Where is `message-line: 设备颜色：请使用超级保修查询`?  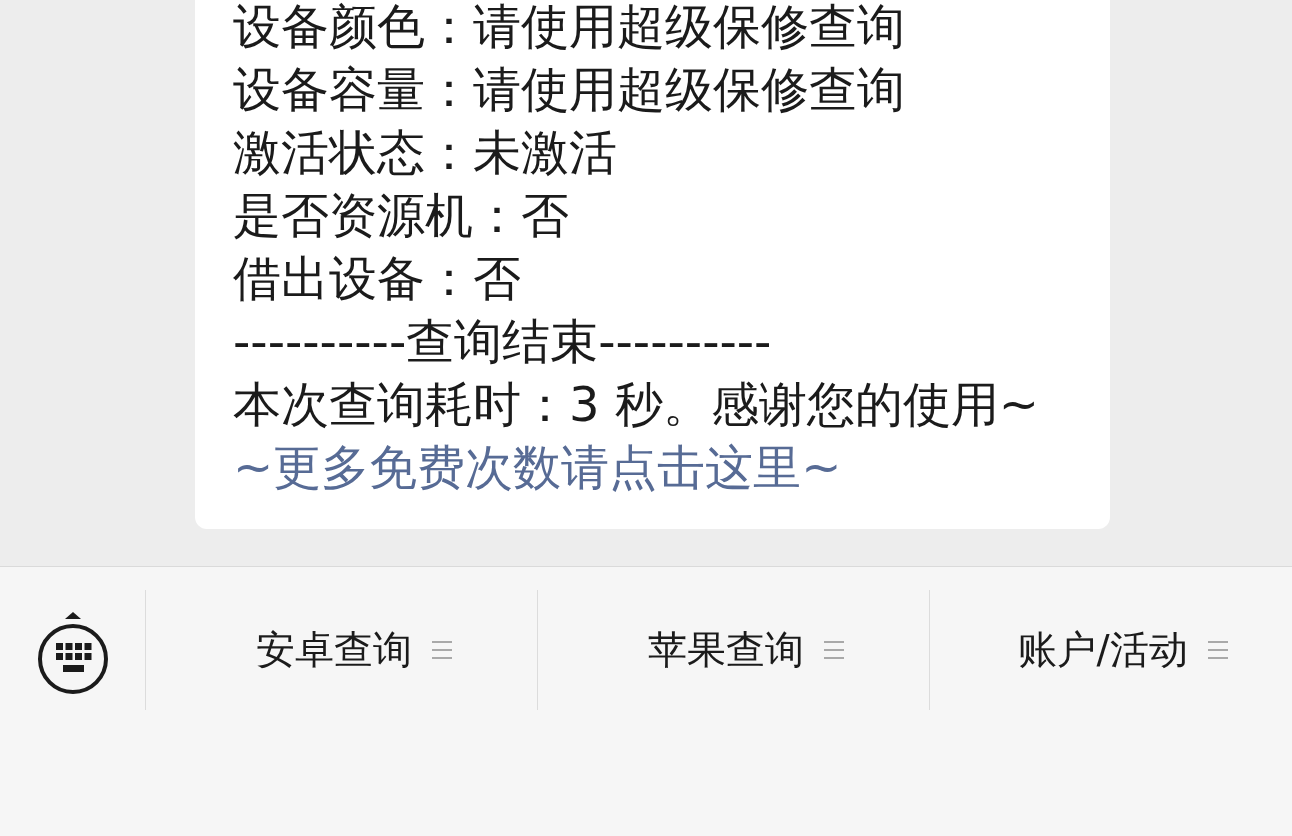
message-line: 设备颜色：请使用超级保修查询 is located at coordinates (569, 28).